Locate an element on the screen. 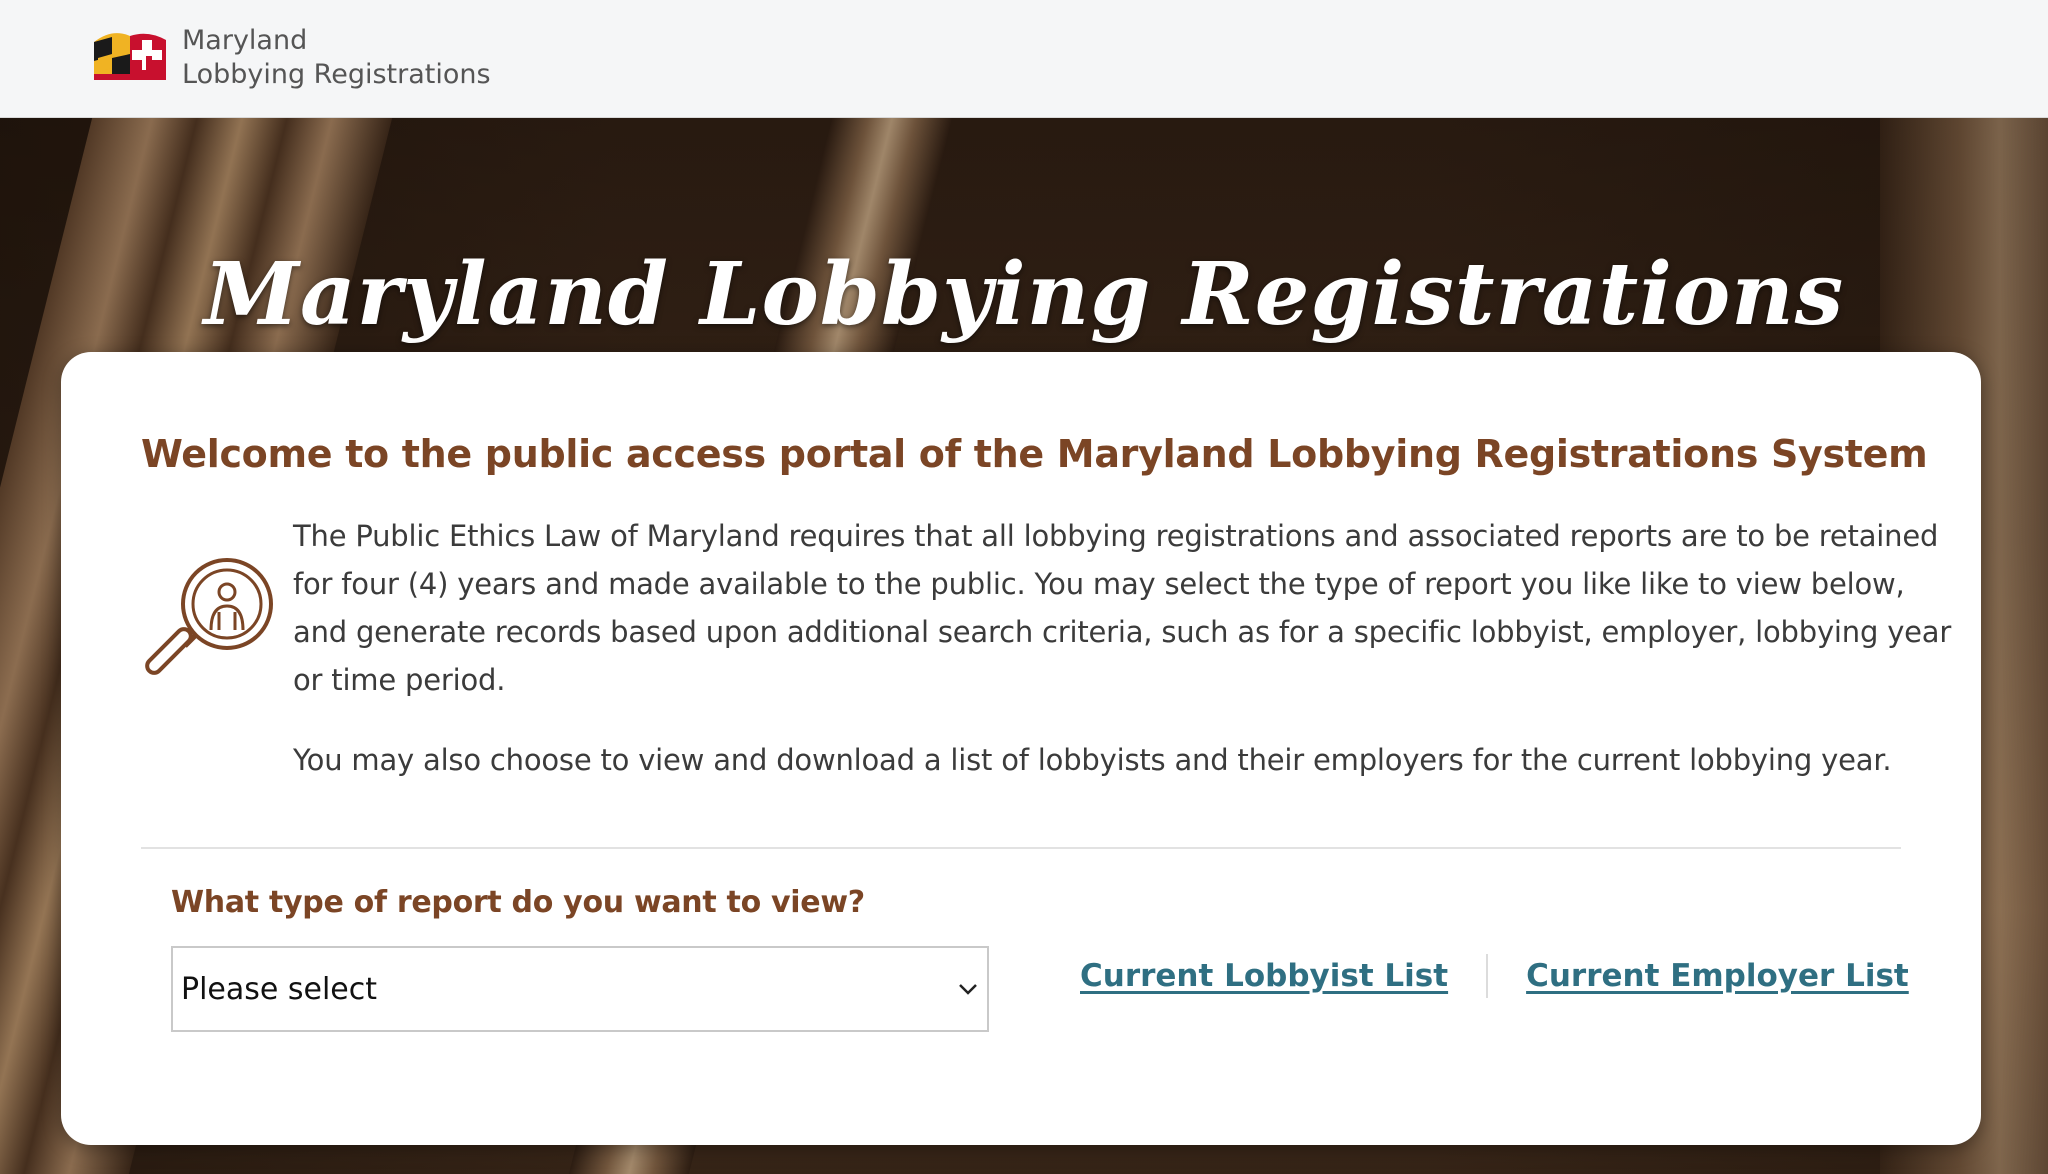 The width and height of the screenshot is (2048, 1174). brand-line-2: Lobbying Registrations is located at coordinates (336, 74).